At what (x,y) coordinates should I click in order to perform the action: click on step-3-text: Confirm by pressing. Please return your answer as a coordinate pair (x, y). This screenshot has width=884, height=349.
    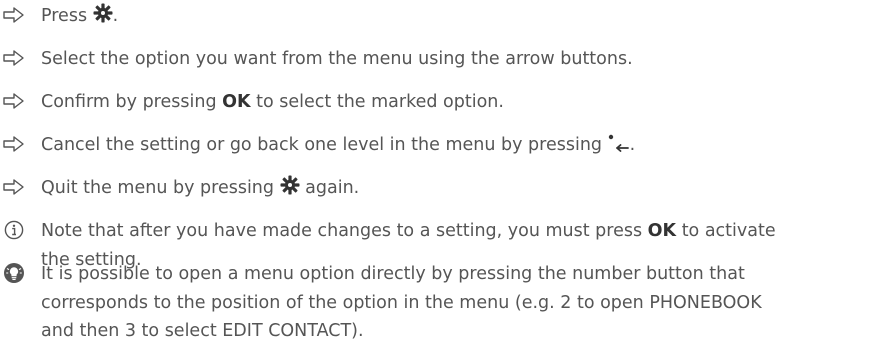
    Looking at the image, I should click on (129, 102).